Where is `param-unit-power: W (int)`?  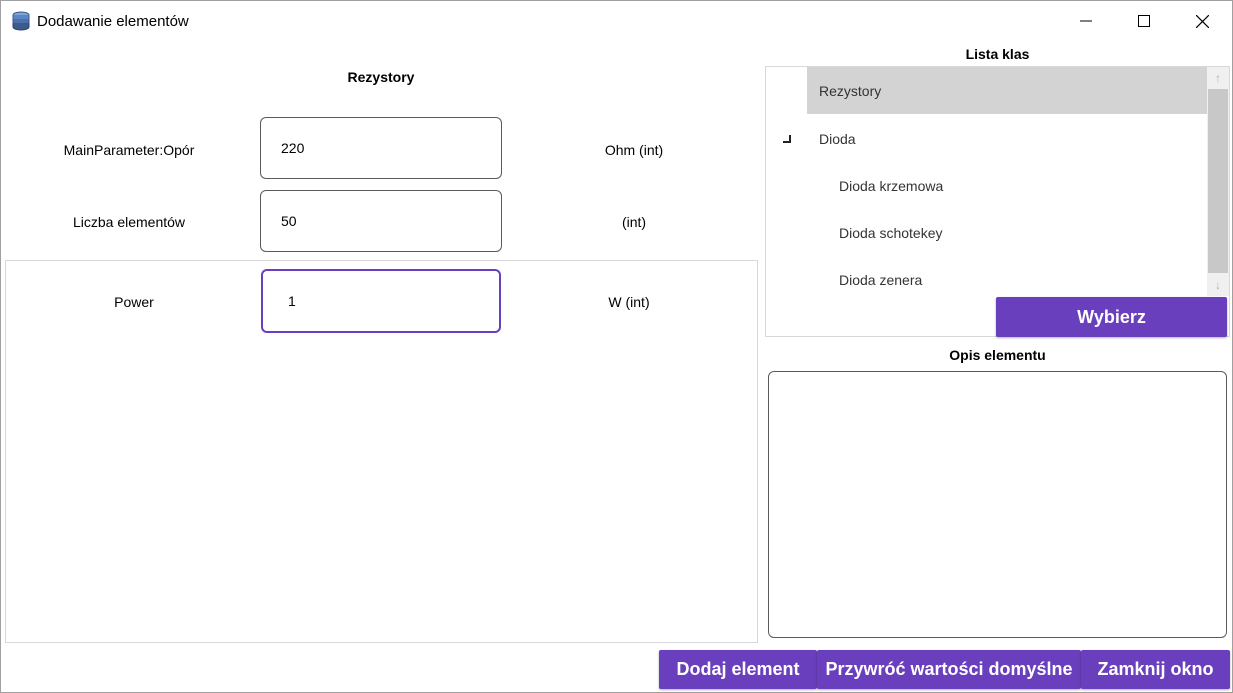
param-unit-power: W (int) is located at coordinates (629, 302).